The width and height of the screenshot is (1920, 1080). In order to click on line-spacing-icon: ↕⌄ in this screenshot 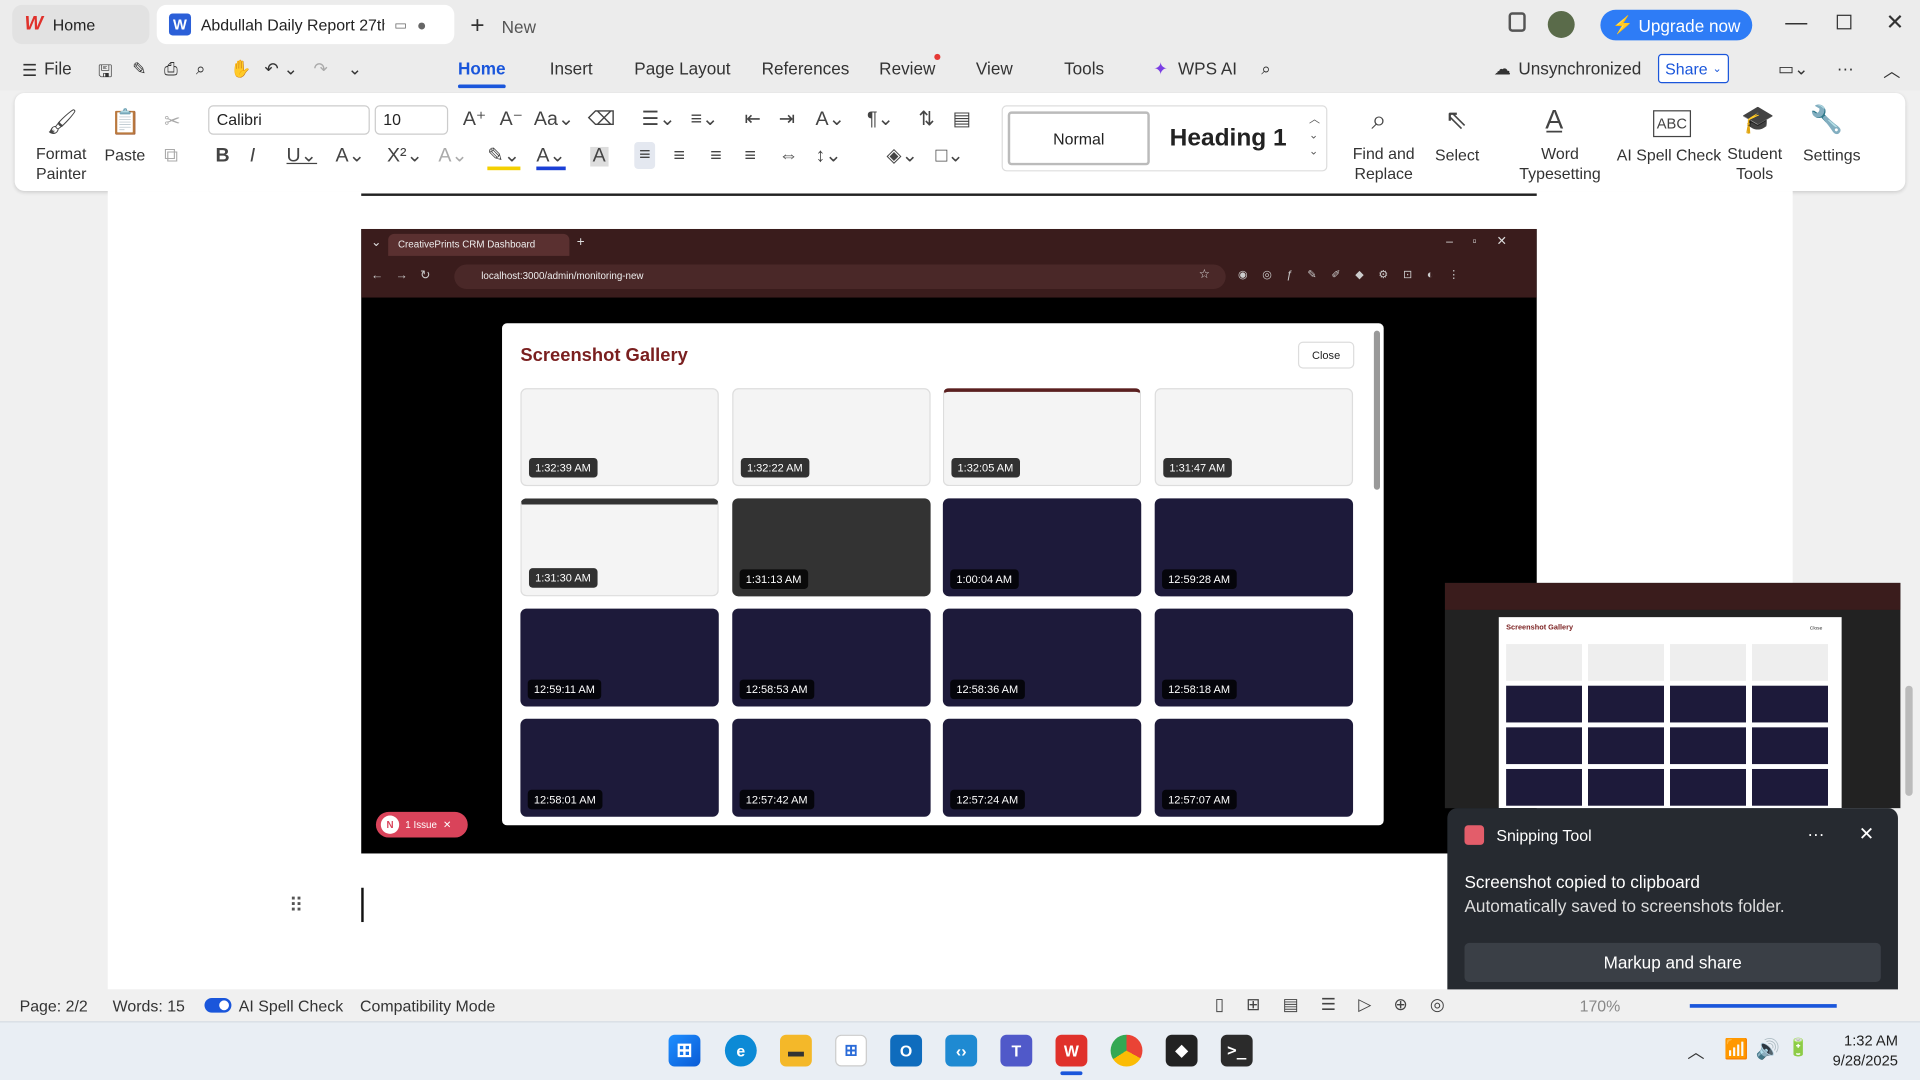, I will do `click(829, 156)`.